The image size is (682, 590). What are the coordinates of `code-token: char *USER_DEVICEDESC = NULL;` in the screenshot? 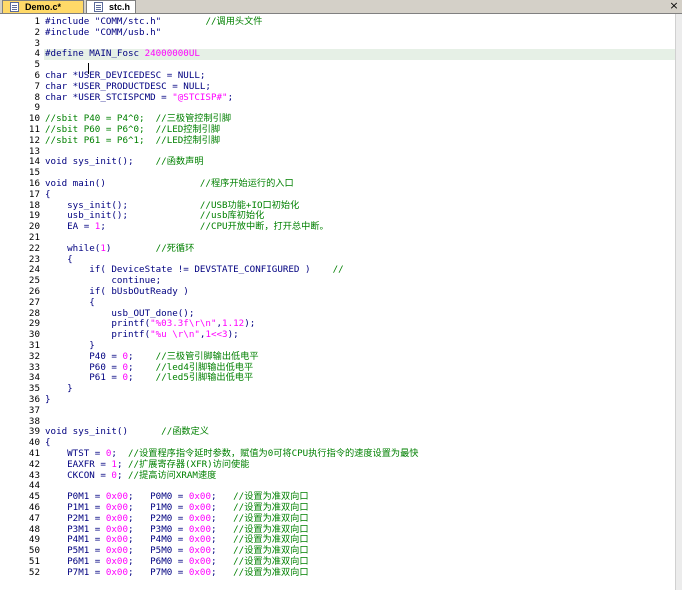 It's located at (125, 75).